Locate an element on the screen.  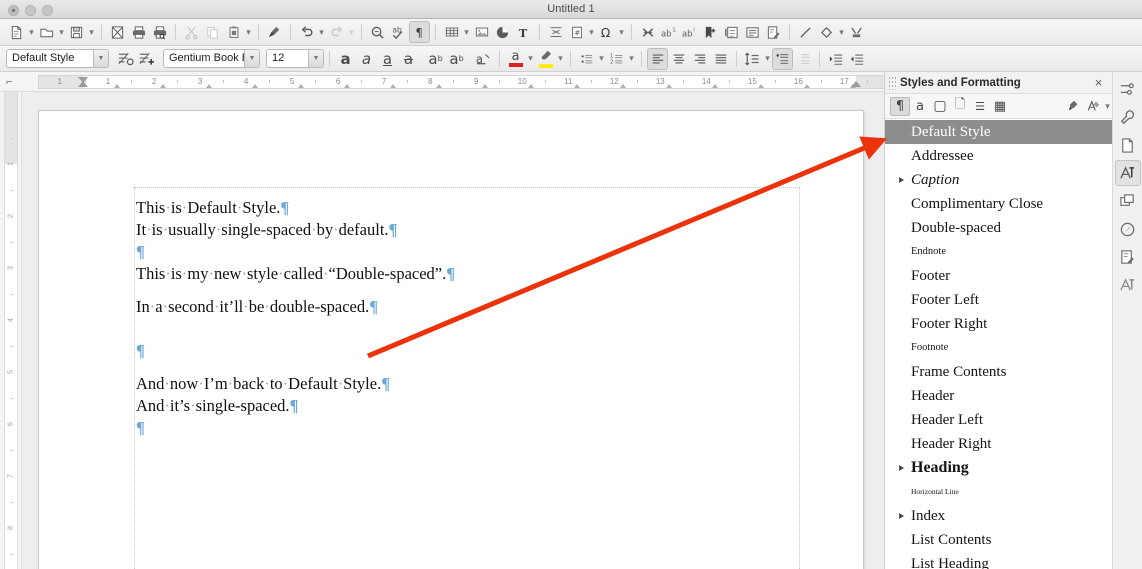
pilcrow-icon: ¶ is located at coordinates (419, 32).